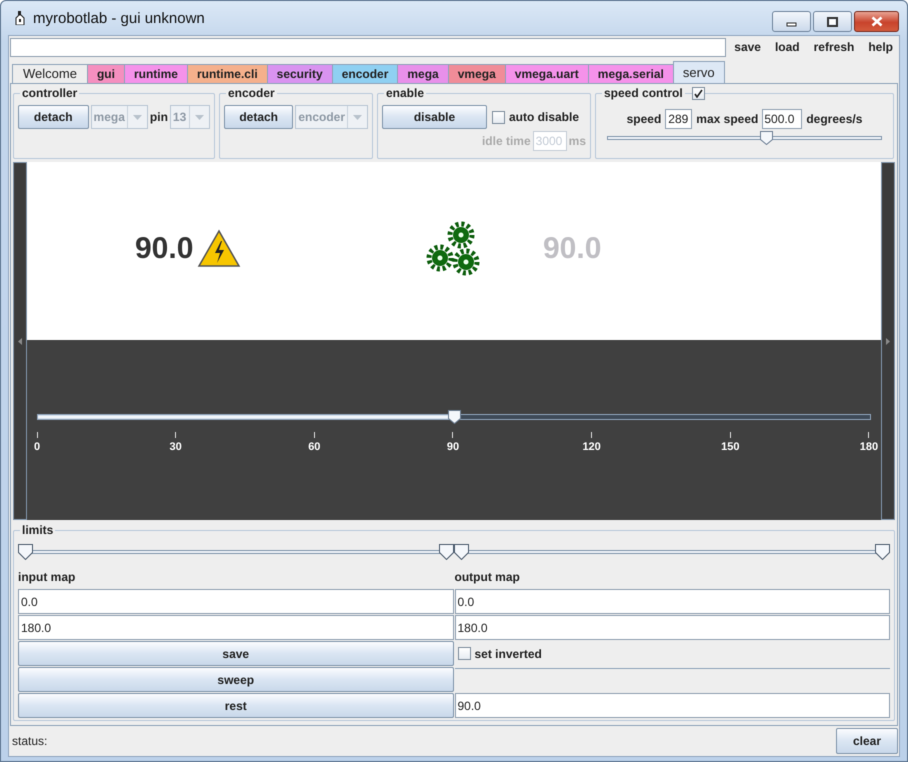 This screenshot has height=762, width=908. I want to click on sweep-button: sweep, so click(236, 679).